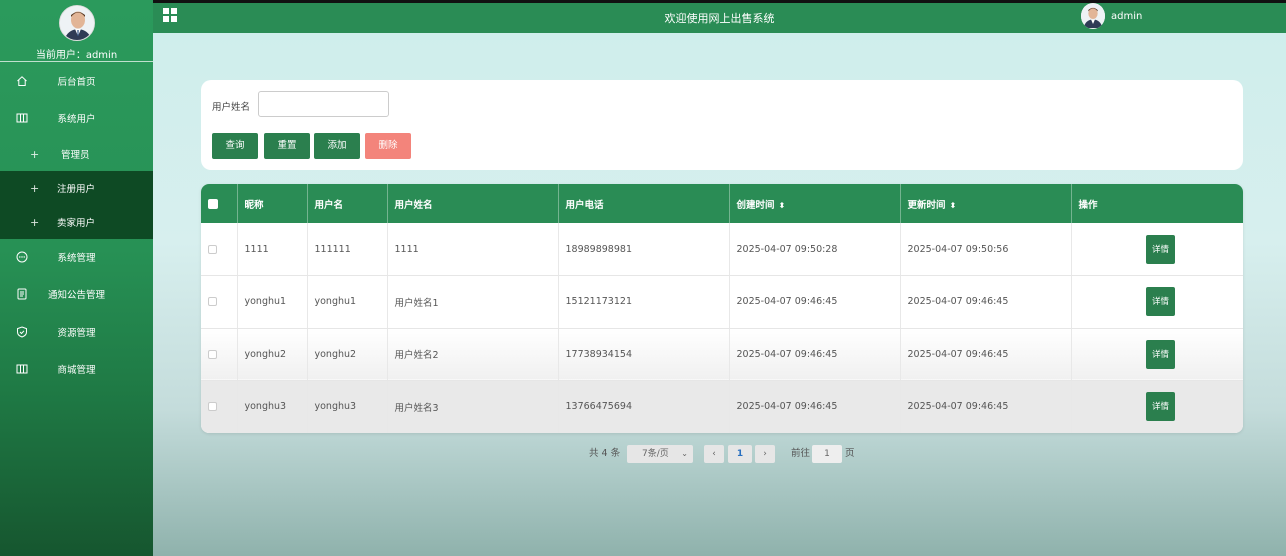 This screenshot has height=556, width=1286. I want to click on column-header-created: 创建时间 ⬍, so click(815, 203).